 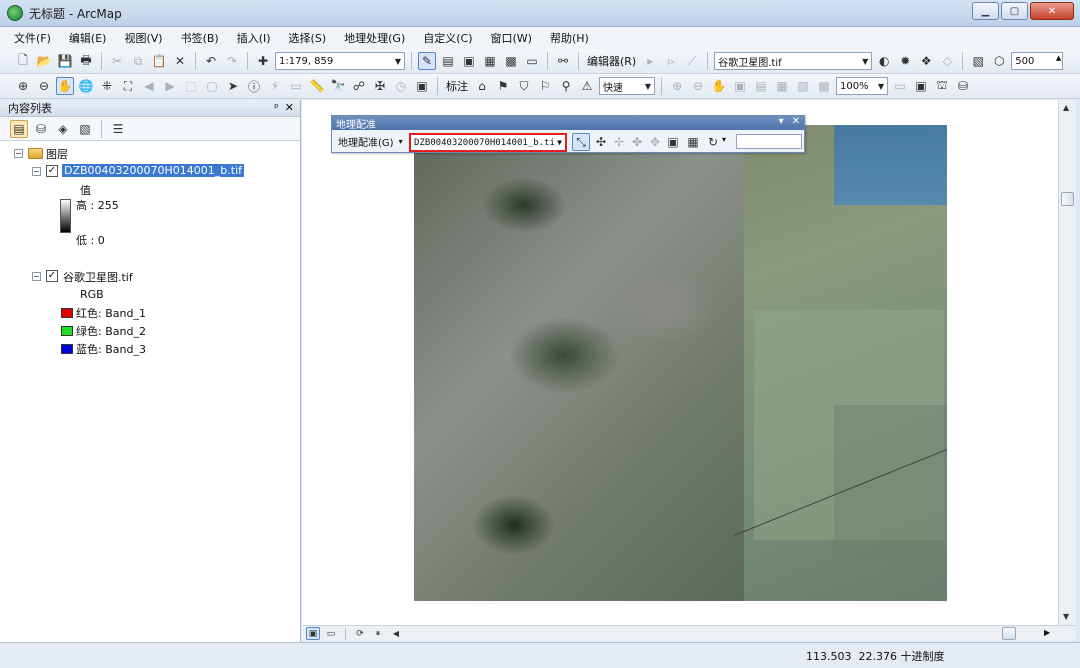 What do you see at coordinates (581, 142) in the screenshot?
I see `rotate-icon: ⤡` at bounding box center [581, 142].